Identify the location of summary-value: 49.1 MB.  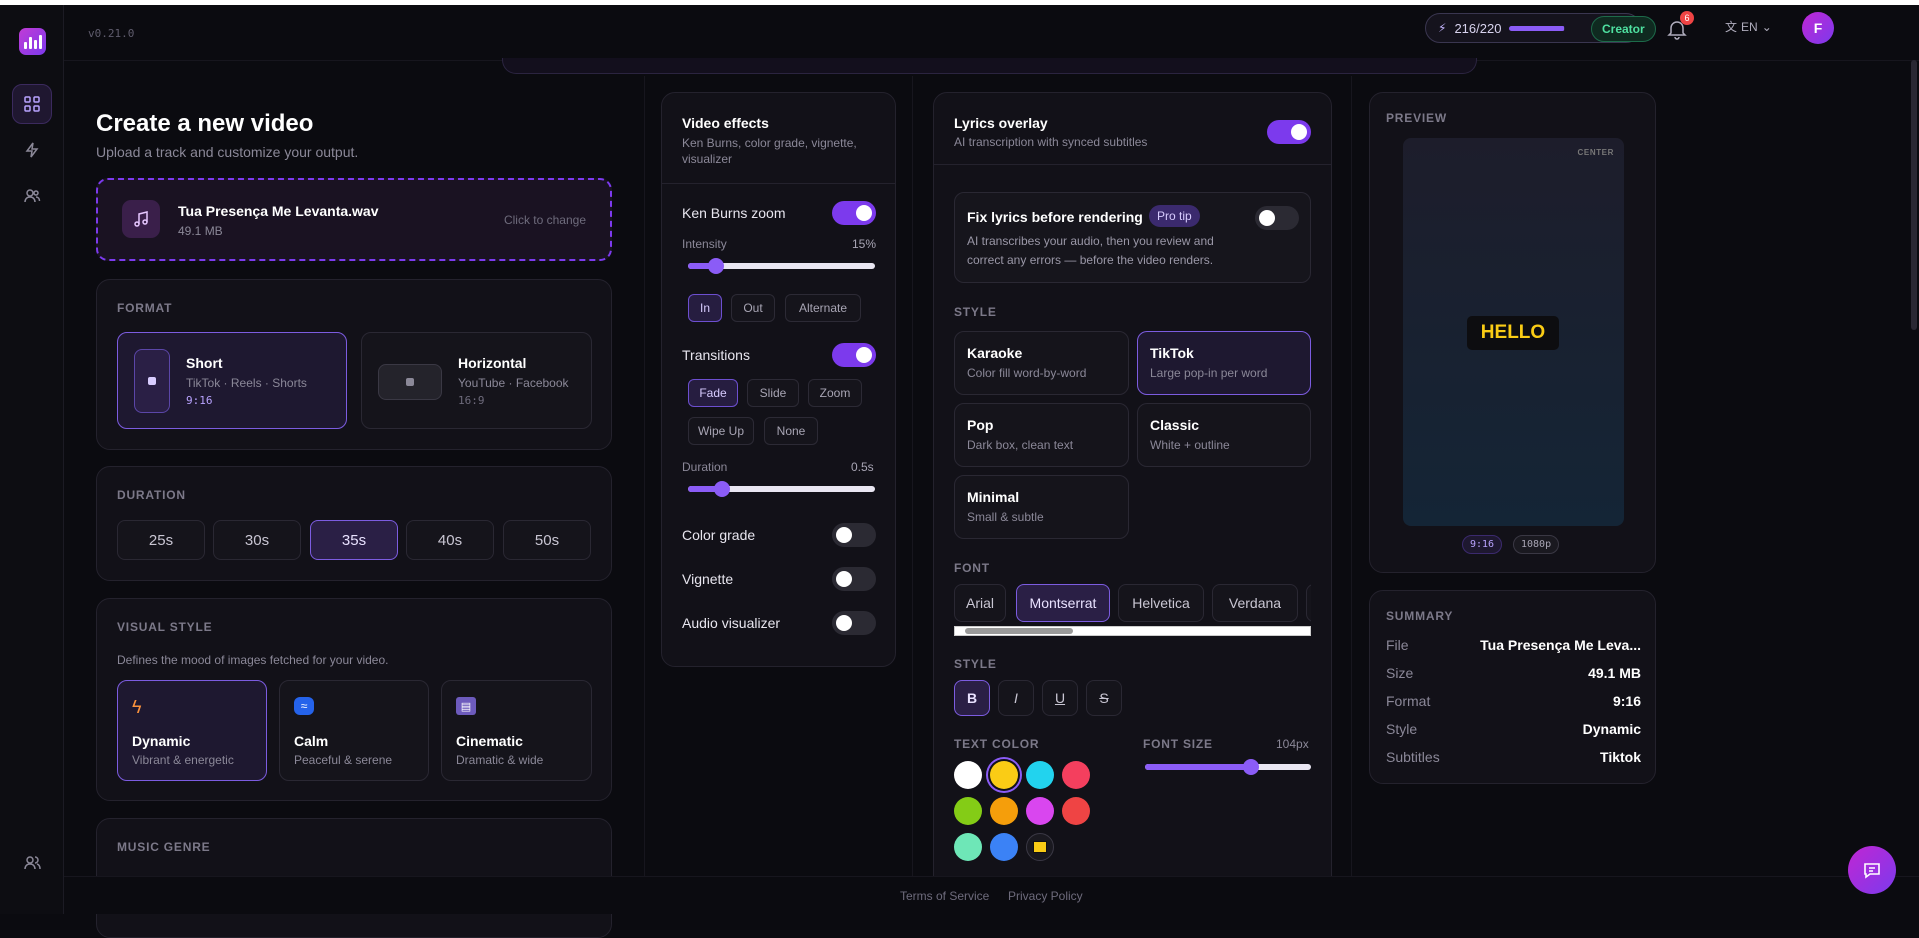
(1614, 673).